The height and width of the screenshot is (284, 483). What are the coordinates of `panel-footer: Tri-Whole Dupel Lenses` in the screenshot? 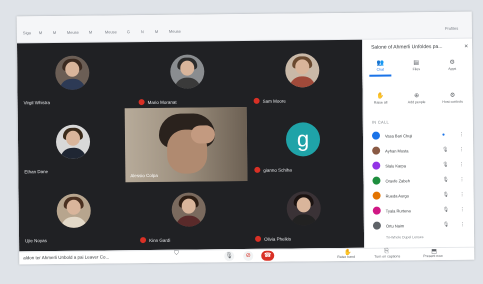 It's located at (405, 237).